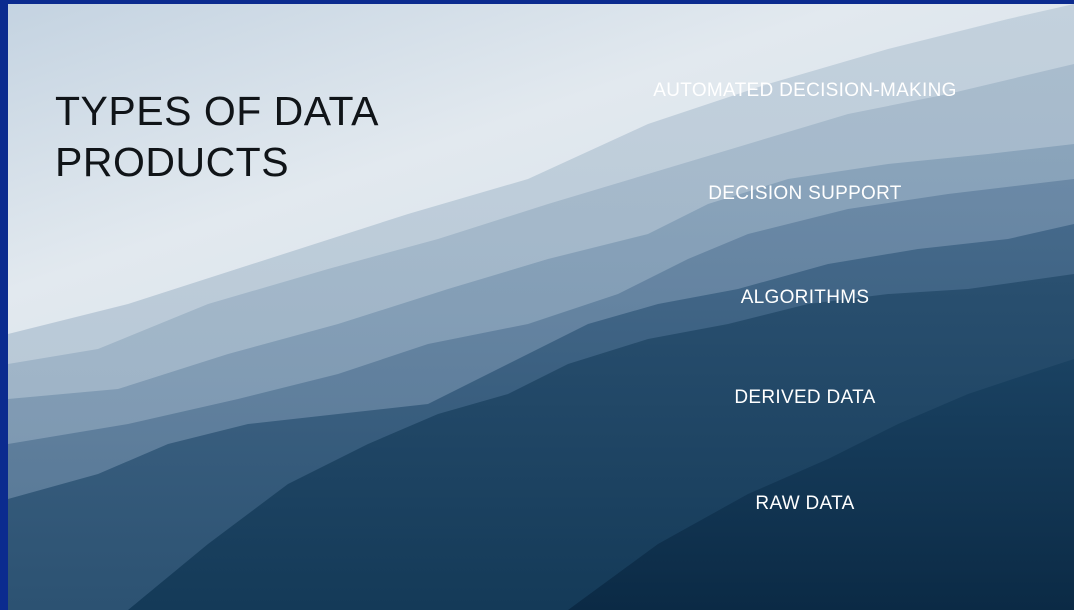 This screenshot has height=610, width=1074. Describe the element at coordinates (805, 397) in the screenshot. I see `layer-derived-data: DERIVED DATA` at that location.